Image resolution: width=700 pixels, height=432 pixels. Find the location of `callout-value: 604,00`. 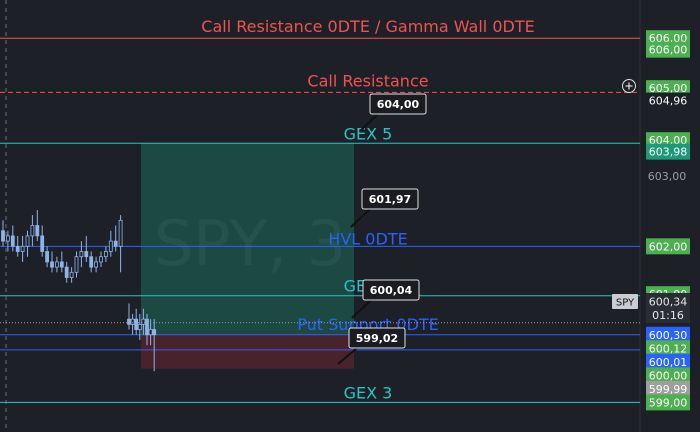

callout-value: 604,00 is located at coordinates (398, 104).